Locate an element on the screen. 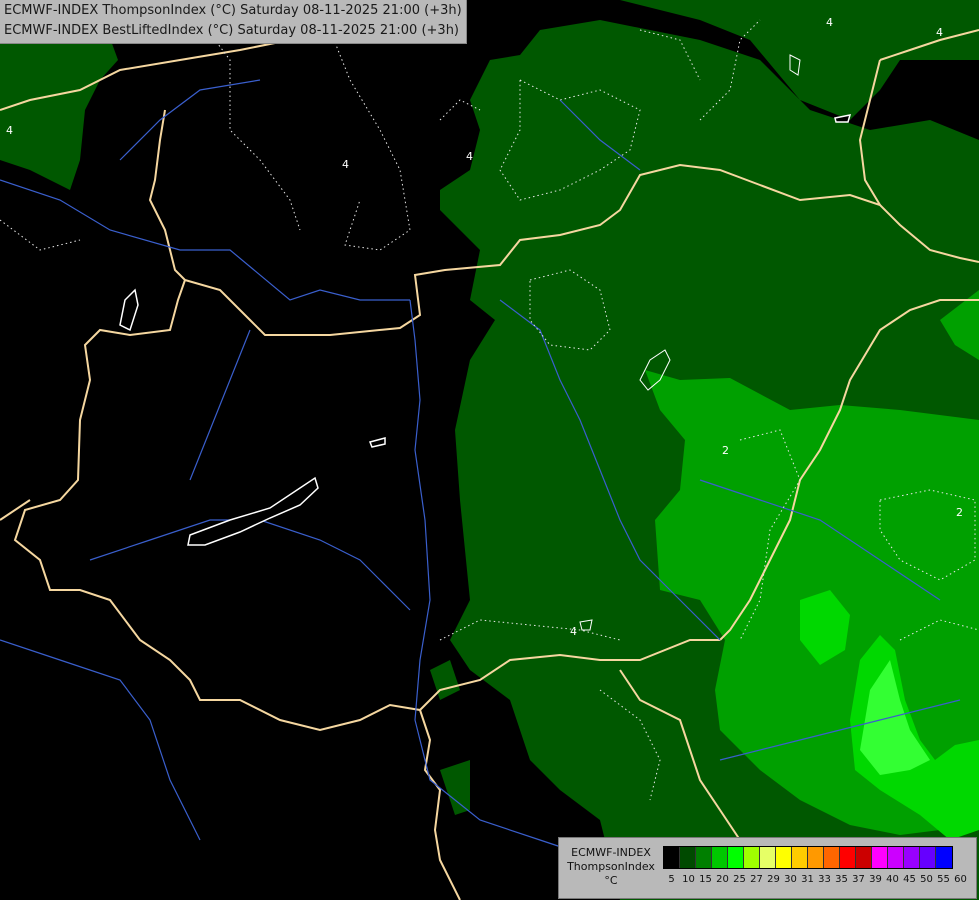 Image resolution: width=979 pixels, height=900 pixels. legend-label: ECMWF-INDEX ThompsonIndex °C is located at coordinates (611, 867).